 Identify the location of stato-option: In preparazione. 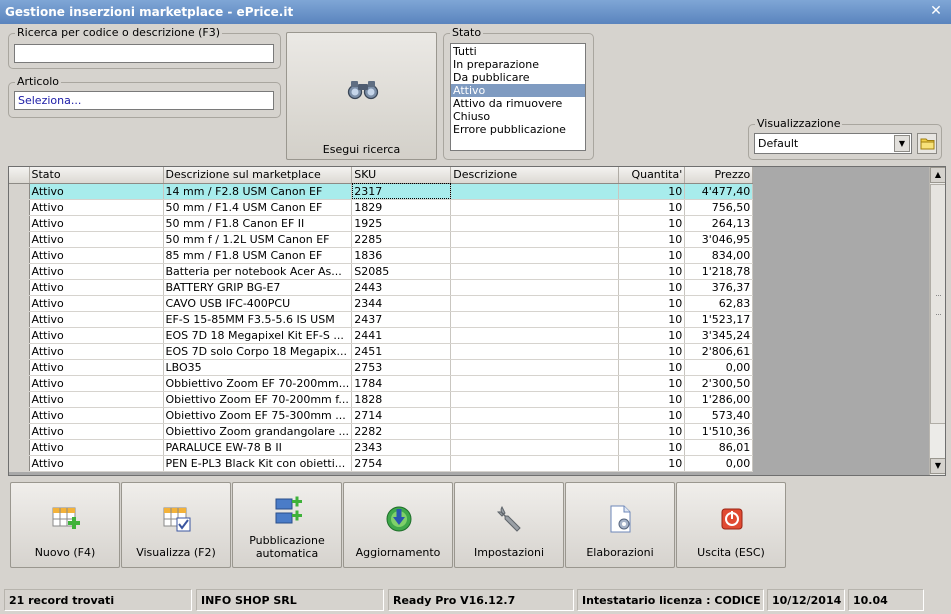
(518, 64).